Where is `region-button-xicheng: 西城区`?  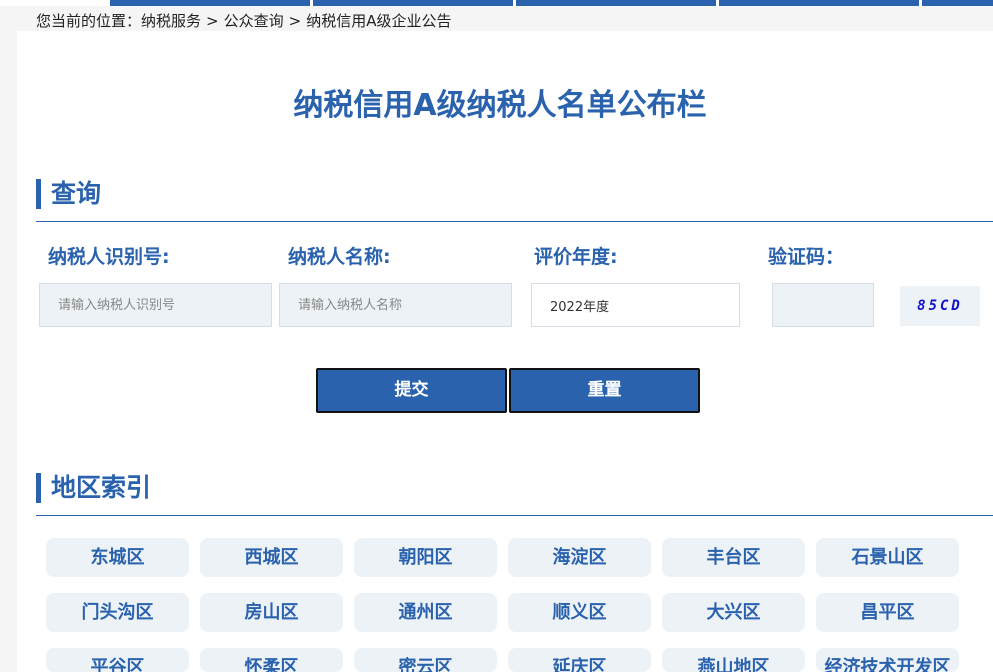 region-button-xicheng: 西城区 is located at coordinates (271, 557).